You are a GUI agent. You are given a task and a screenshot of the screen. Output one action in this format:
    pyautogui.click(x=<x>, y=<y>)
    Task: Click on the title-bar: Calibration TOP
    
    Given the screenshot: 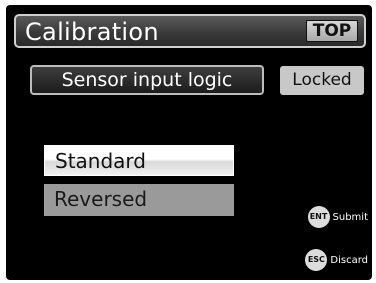 What is the action you would take?
    pyautogui.click(x=190, y=31)
    